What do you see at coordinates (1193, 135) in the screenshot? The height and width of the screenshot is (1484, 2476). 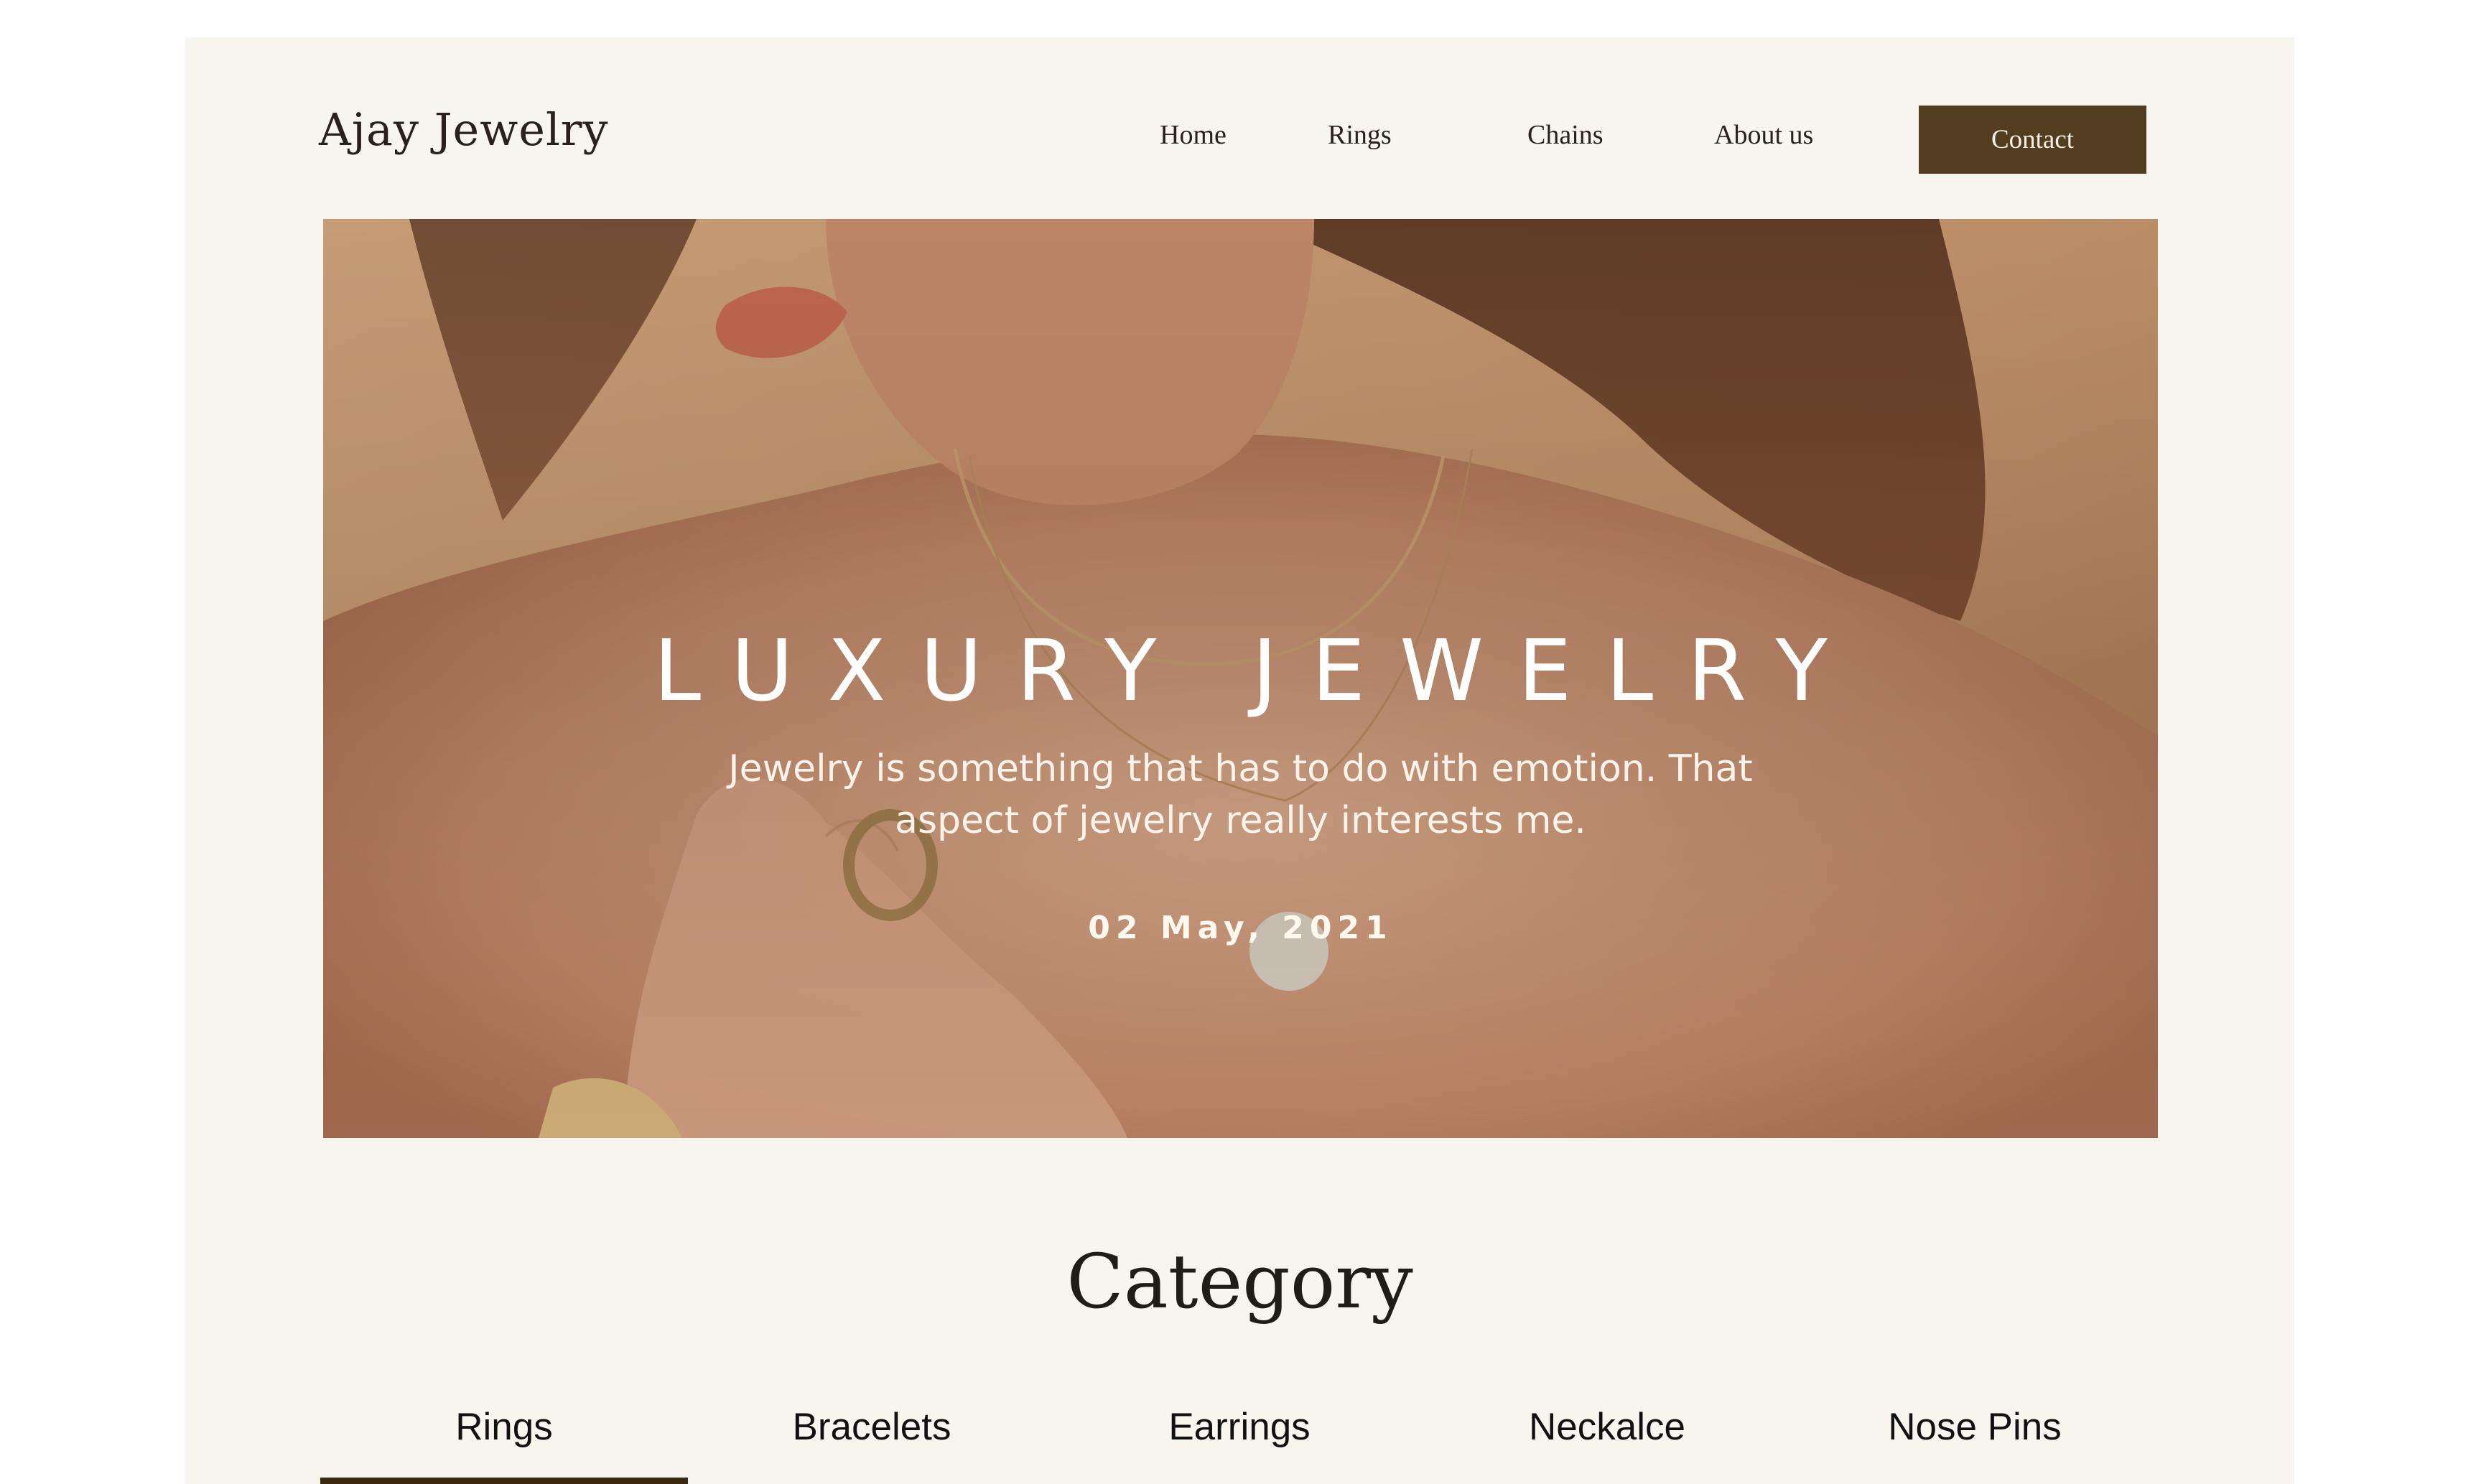 I see `nav-link-home: Home` at bounding box center [1193, 135].